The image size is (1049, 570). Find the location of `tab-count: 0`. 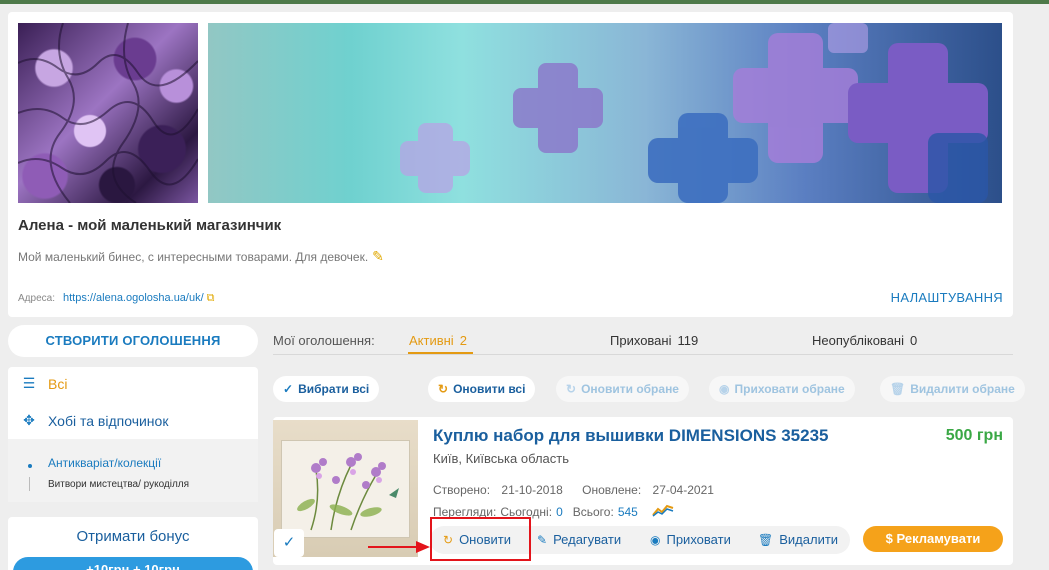

tab-count: 0 is located at coordinates (914, 340).